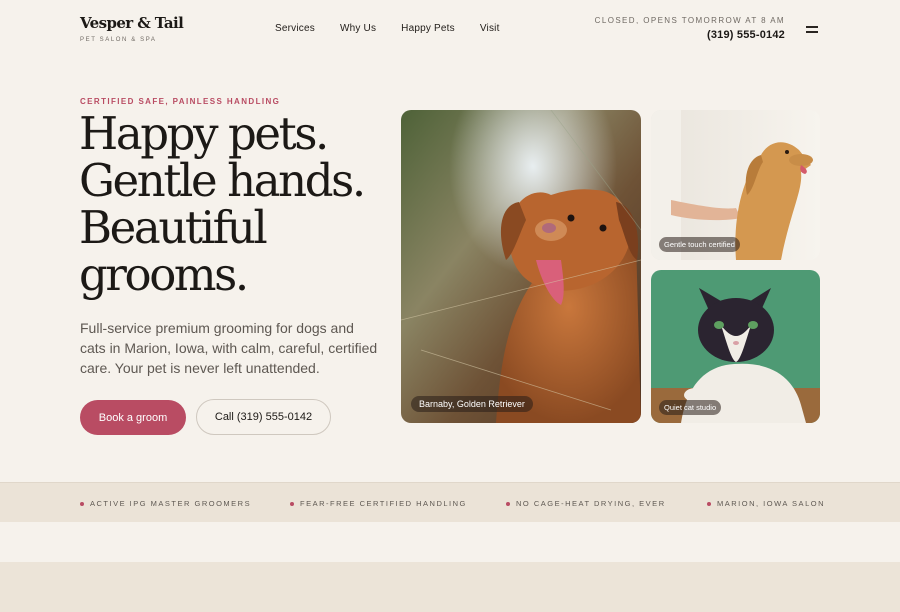 This screenshot has width=900, height=612. I want to click on cat-photo: Quiet cat studio, so click(735, 346).